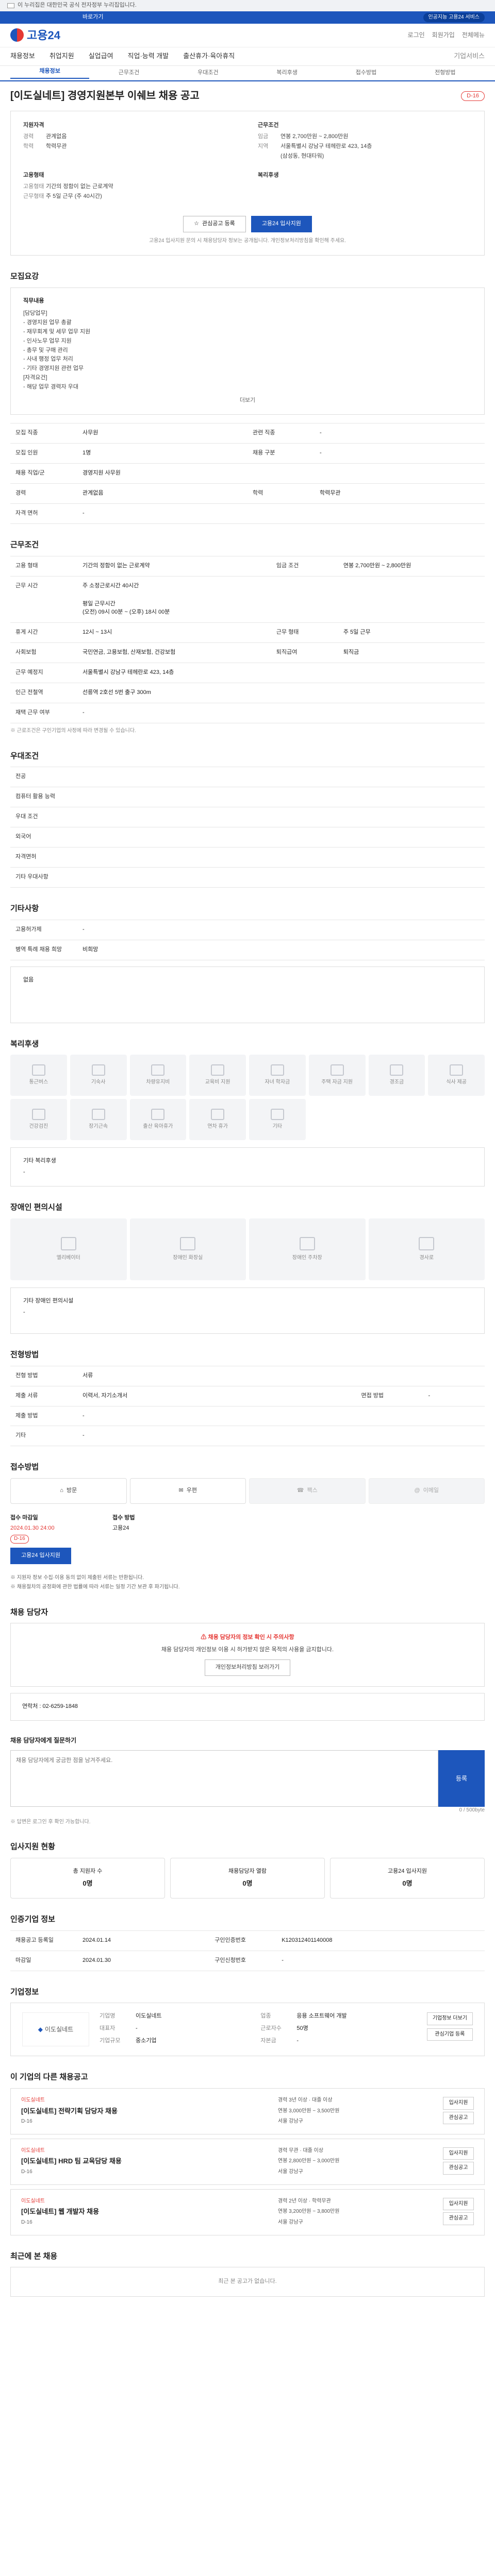 The height and width of the screenshot is (2576, 495). Describe the element at coordinates (247, 963) in the screenshot. I see `etc-section: 기타사항 고용허가제 - 병역 특례 채용 희망 비희망 없음` at that location.